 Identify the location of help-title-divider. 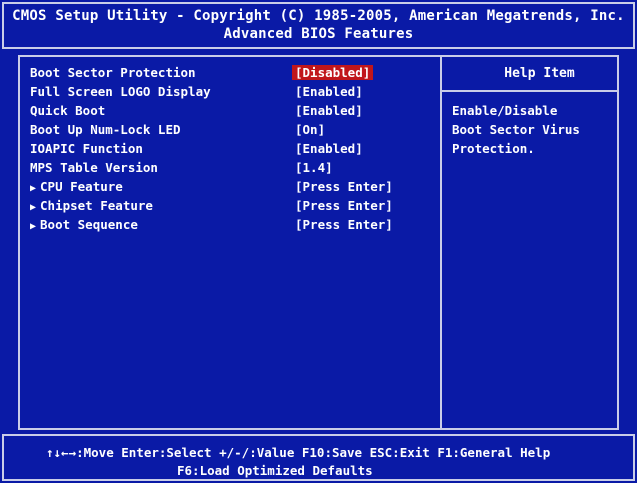
(529, 91).